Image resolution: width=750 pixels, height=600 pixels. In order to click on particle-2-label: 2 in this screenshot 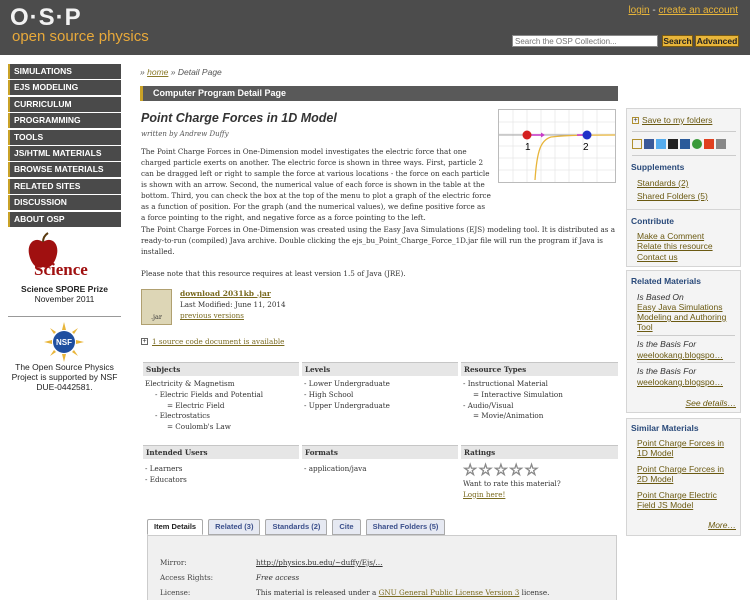, I will do `click(586, 147)`.